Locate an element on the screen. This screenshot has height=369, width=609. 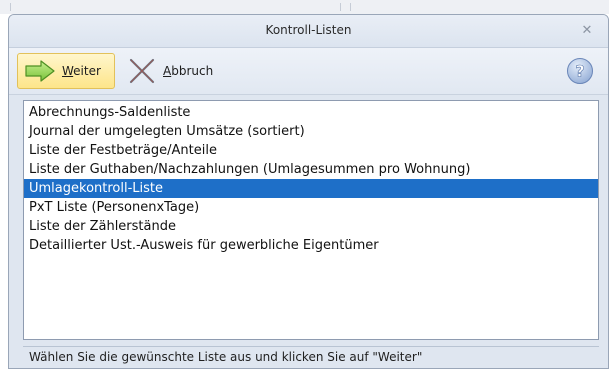
close-icon: ✕ is located at coordinates (587, 31).